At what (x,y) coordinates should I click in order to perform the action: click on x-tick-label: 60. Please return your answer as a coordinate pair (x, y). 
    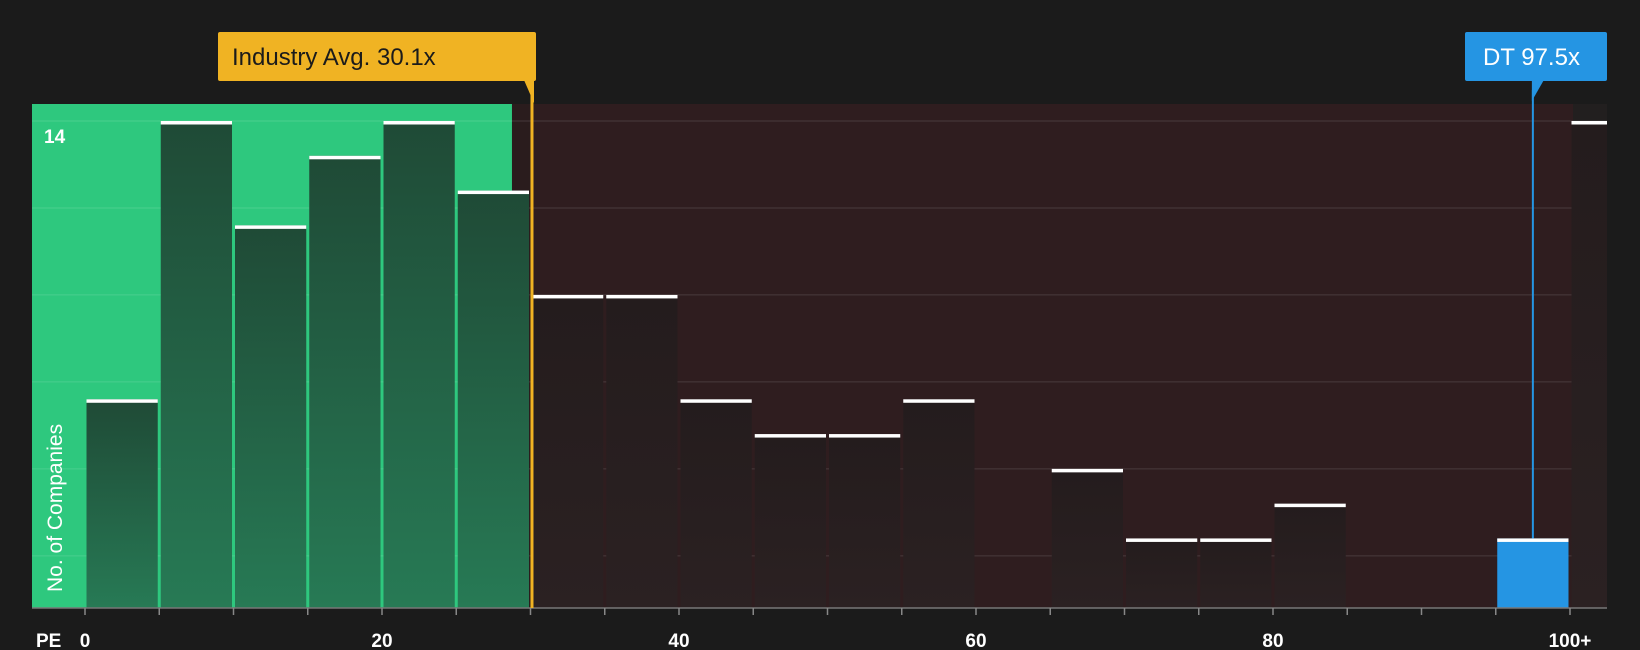
    Looking at the image, I should click on (975, 640).